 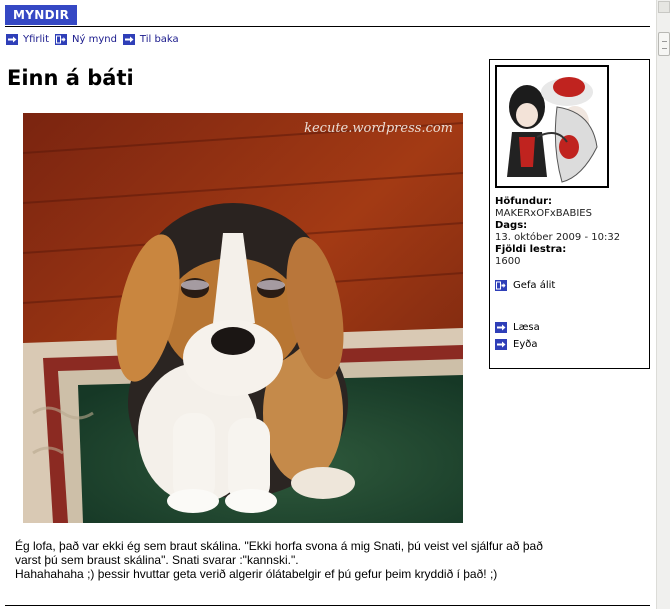 I want to click on nav-label-back: Til baka, so click(x=159, y=39).